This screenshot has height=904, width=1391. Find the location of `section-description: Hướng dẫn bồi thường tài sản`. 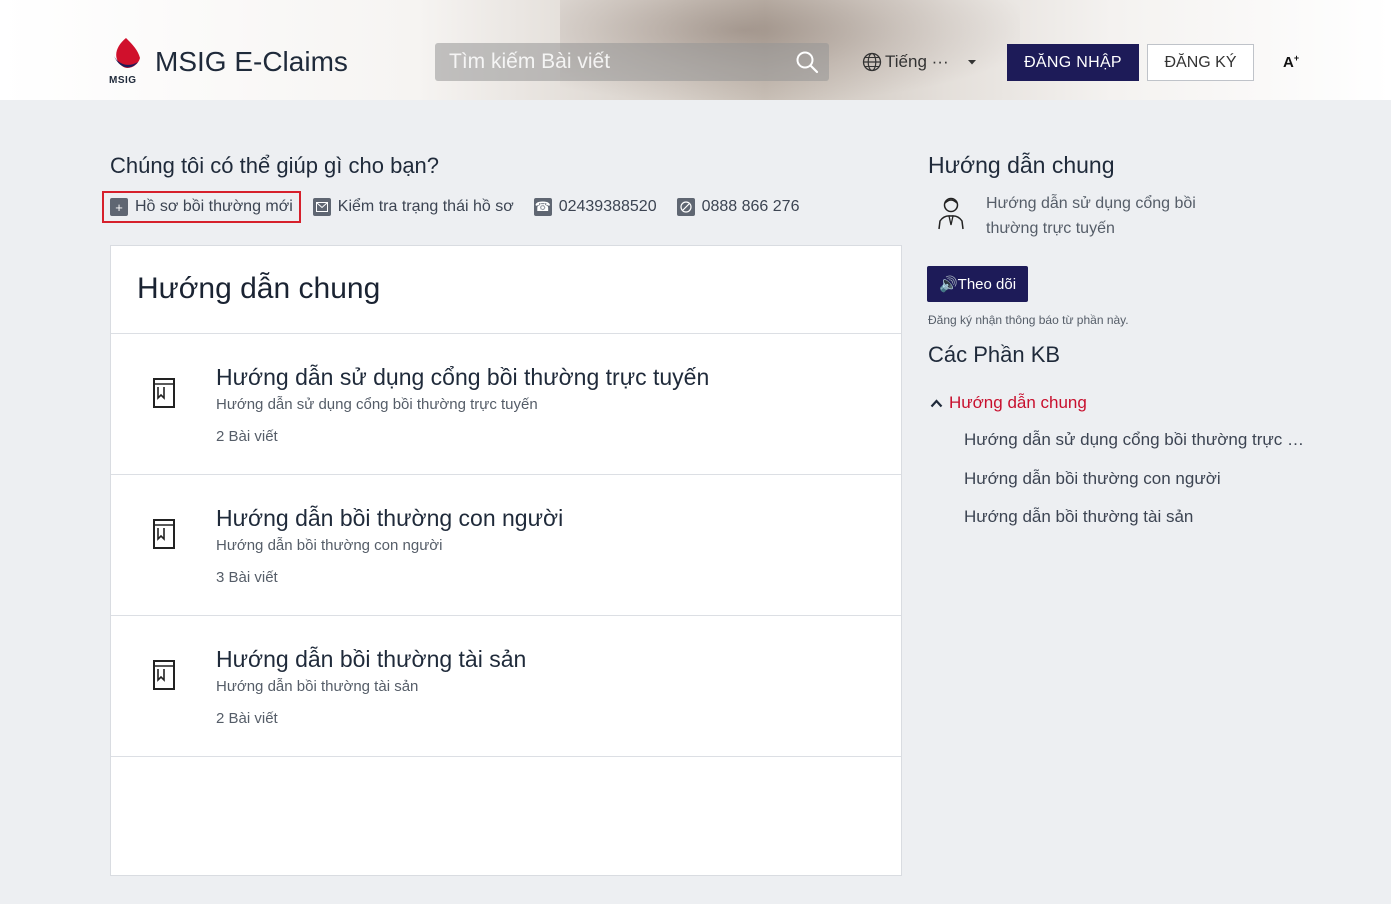

section-description: Hướng dẫn bồi thường tài sản is located at coordinates (317, 686).